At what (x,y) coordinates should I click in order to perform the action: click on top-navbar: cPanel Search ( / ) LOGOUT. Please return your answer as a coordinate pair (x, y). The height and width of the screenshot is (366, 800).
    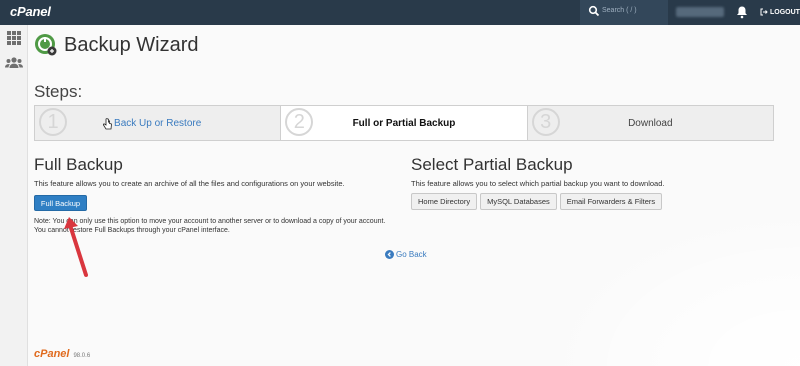
    Looking at the image, I should click on (400, 12).